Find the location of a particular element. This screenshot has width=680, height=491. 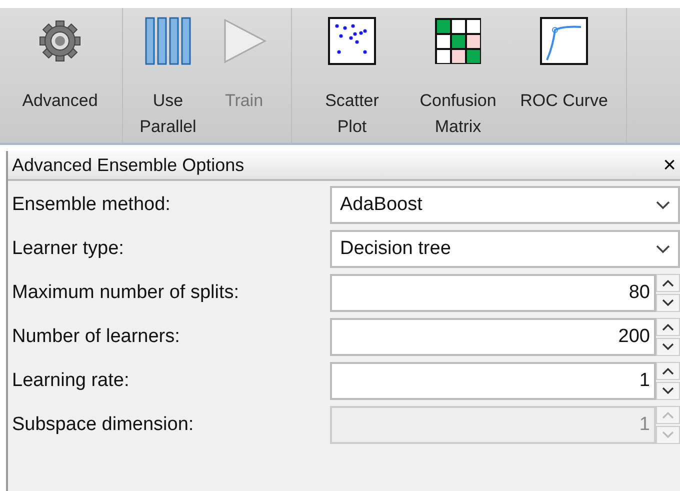

confusion-matrix-icon is located at coordinates (458, 41).